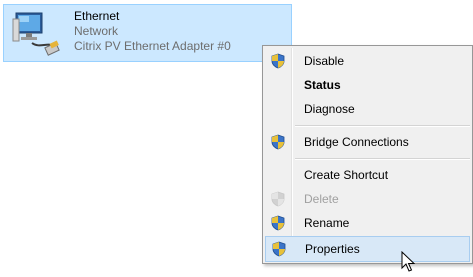 The height and width of the screenshot is (277, 473). I want to click on menu-item-label: Rename, so click(327, 223).